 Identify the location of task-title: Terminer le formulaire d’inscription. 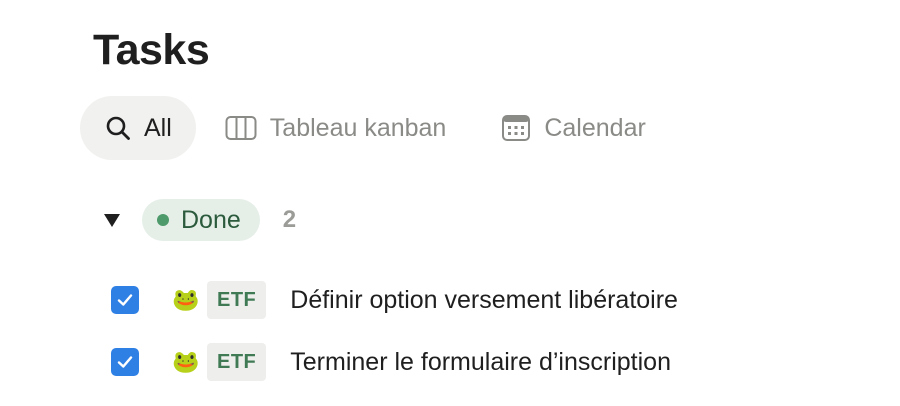
(480, 362).